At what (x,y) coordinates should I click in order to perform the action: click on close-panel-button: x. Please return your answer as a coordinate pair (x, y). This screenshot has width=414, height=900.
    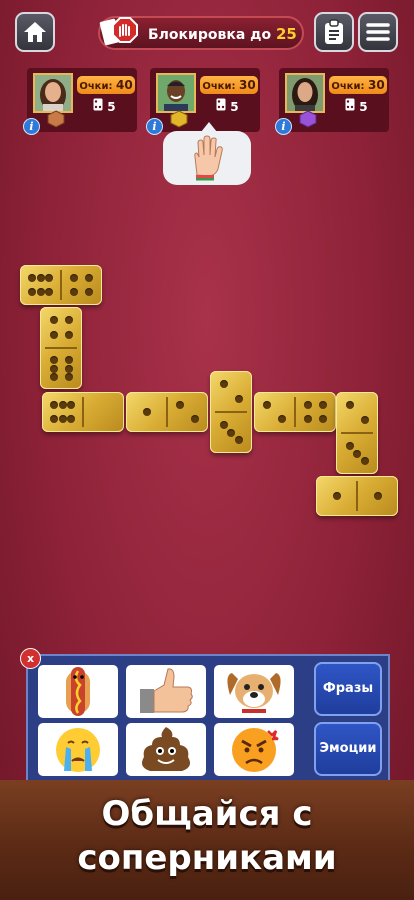
    Looking at the image, I should click on (30, 658).